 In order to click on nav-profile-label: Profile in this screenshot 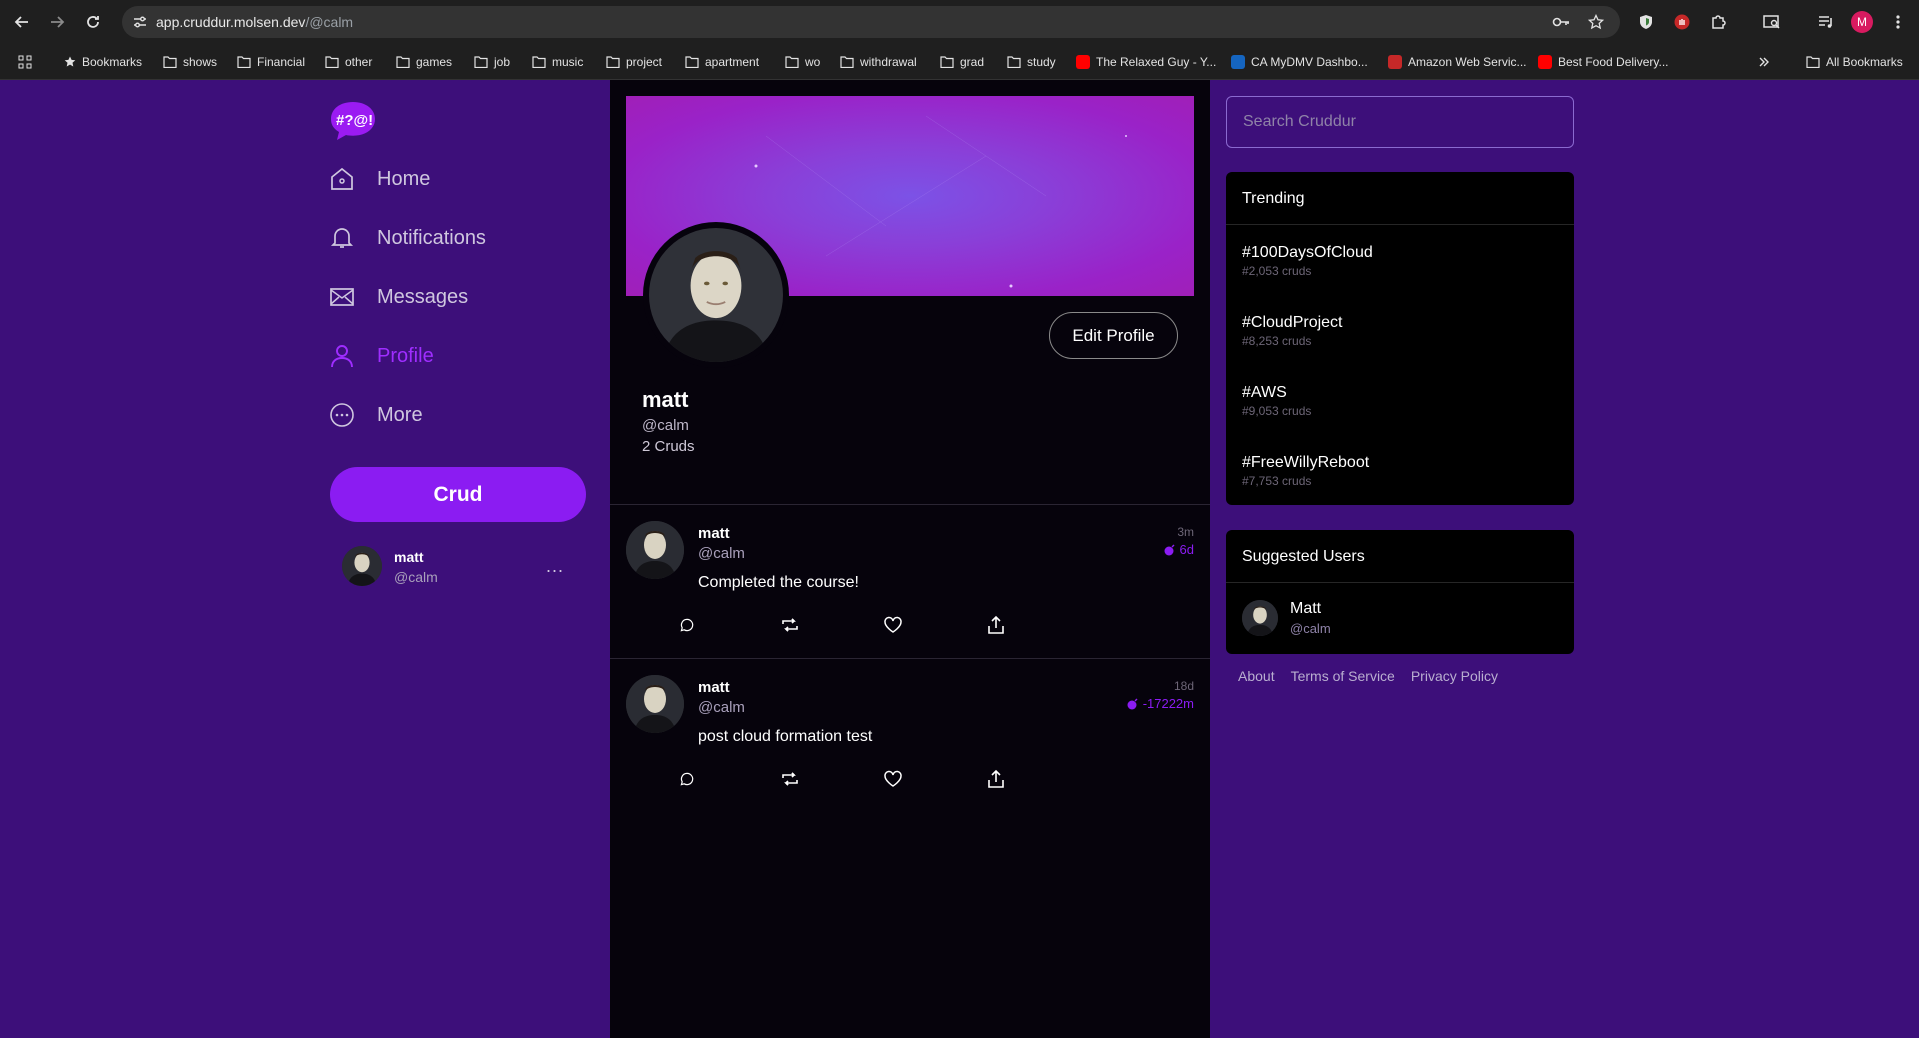, I will do `click(405, 355)`.